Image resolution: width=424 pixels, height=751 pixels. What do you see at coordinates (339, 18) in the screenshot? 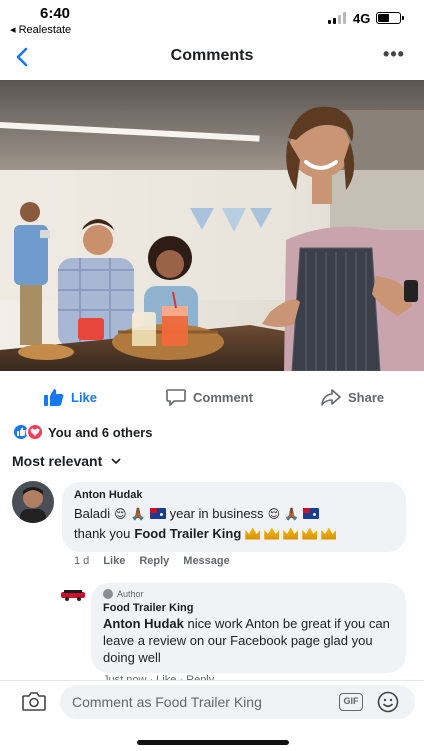
I see `signal-icon` at bounding box center [339, 18].